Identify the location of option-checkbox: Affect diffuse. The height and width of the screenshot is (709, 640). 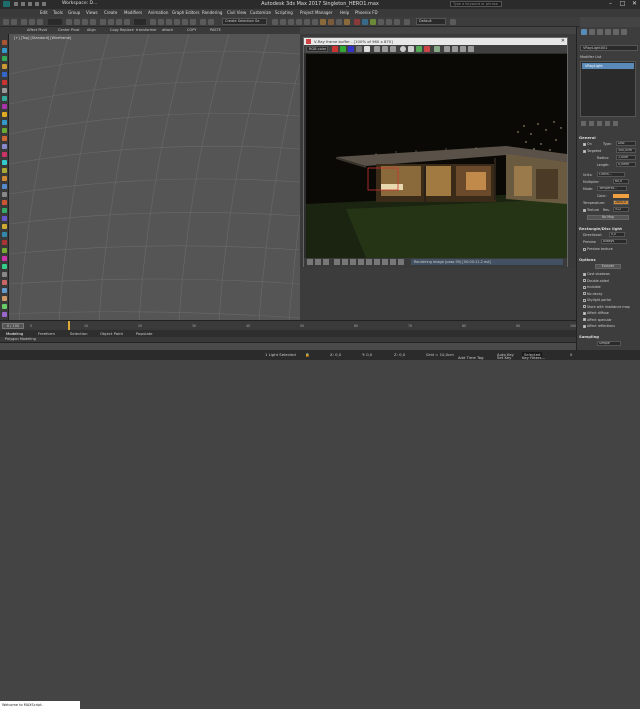
(596, 313).